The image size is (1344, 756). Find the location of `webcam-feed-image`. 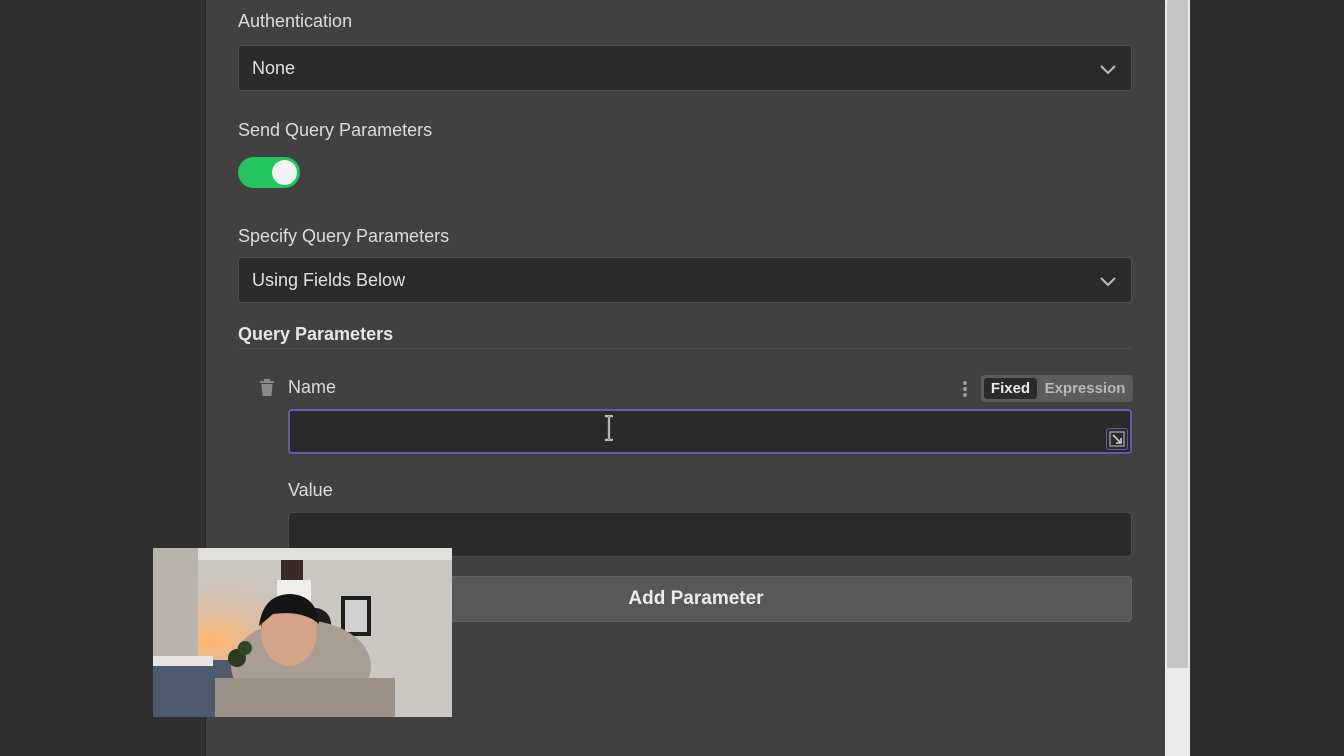

webcam-feed-image is located at coordinates (302, 632).